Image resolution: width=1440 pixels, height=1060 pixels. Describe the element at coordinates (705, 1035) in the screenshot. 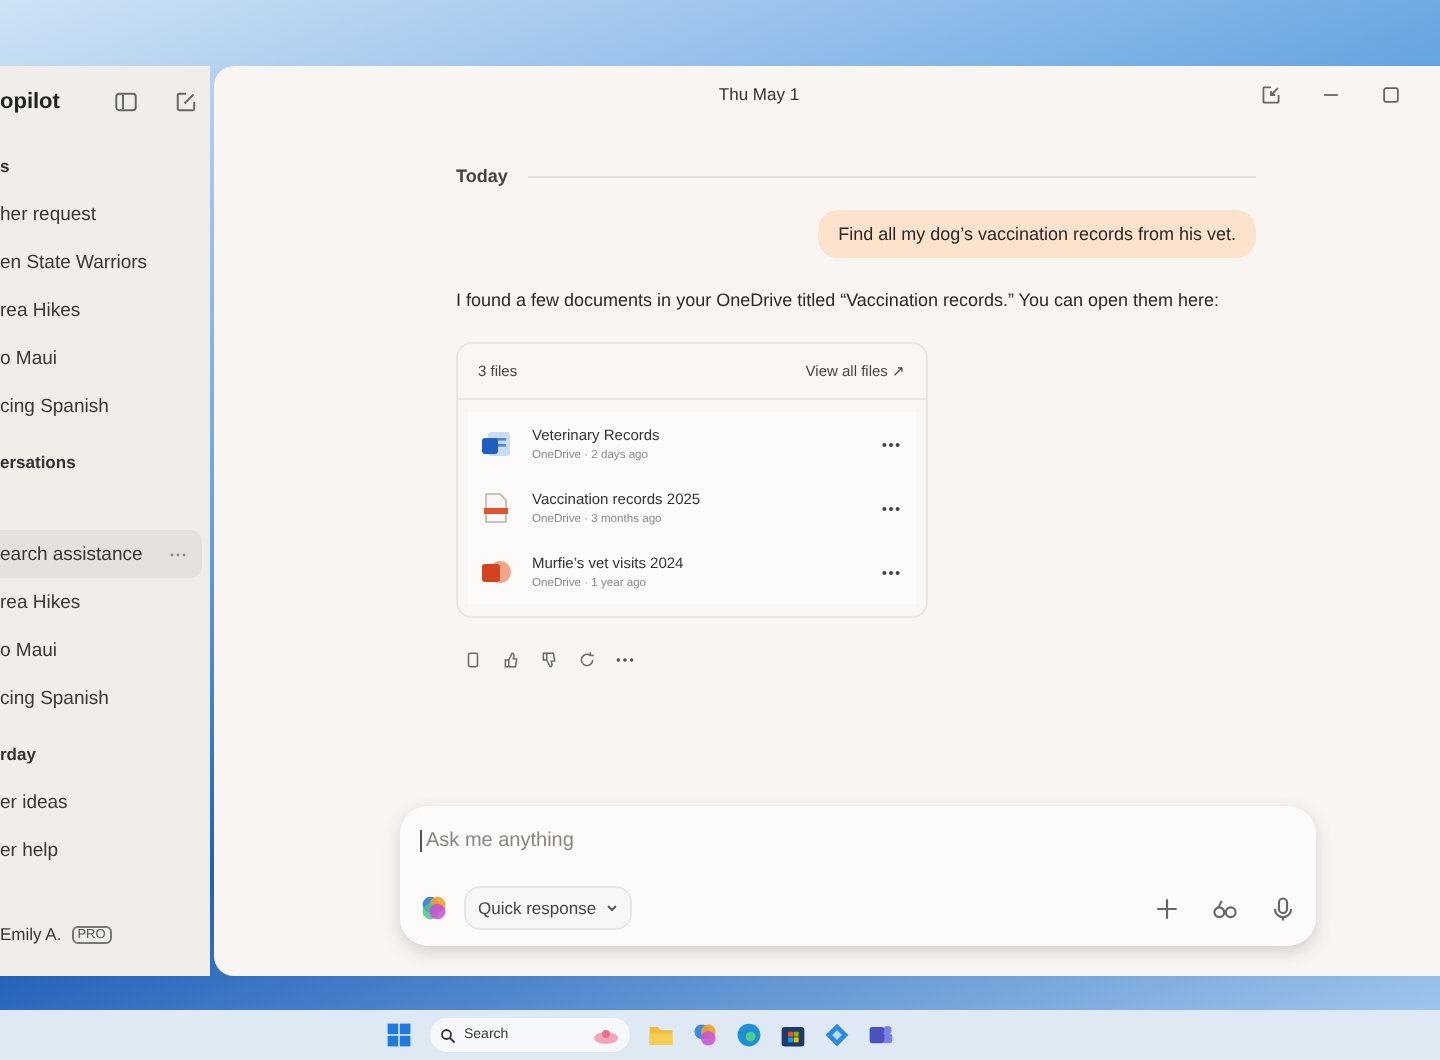

I see `copilot-app-icon` at that location.